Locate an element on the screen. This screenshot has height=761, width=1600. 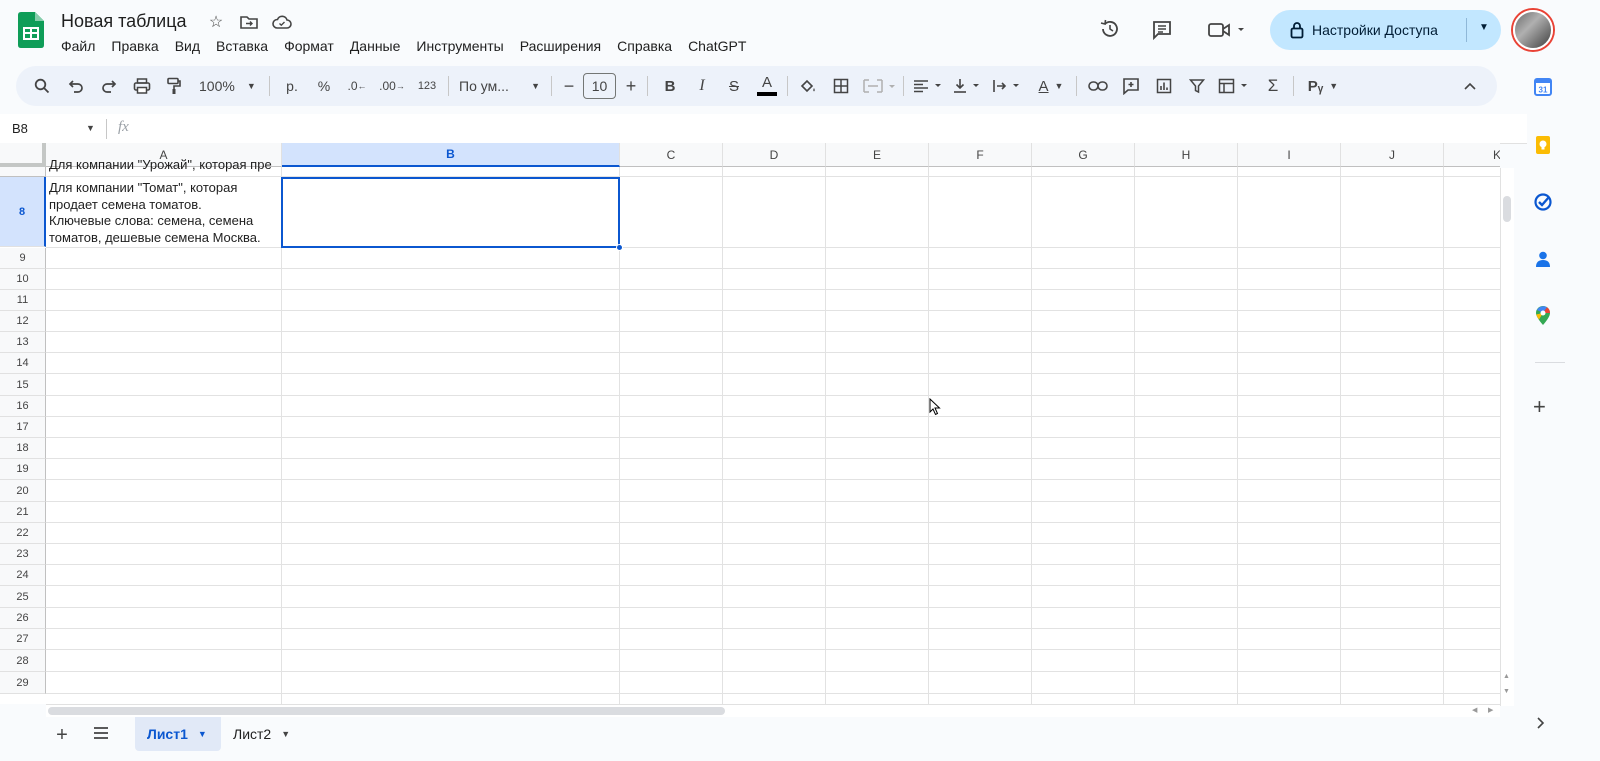
insert-chart-icon is located at coordinates (1164, 86).